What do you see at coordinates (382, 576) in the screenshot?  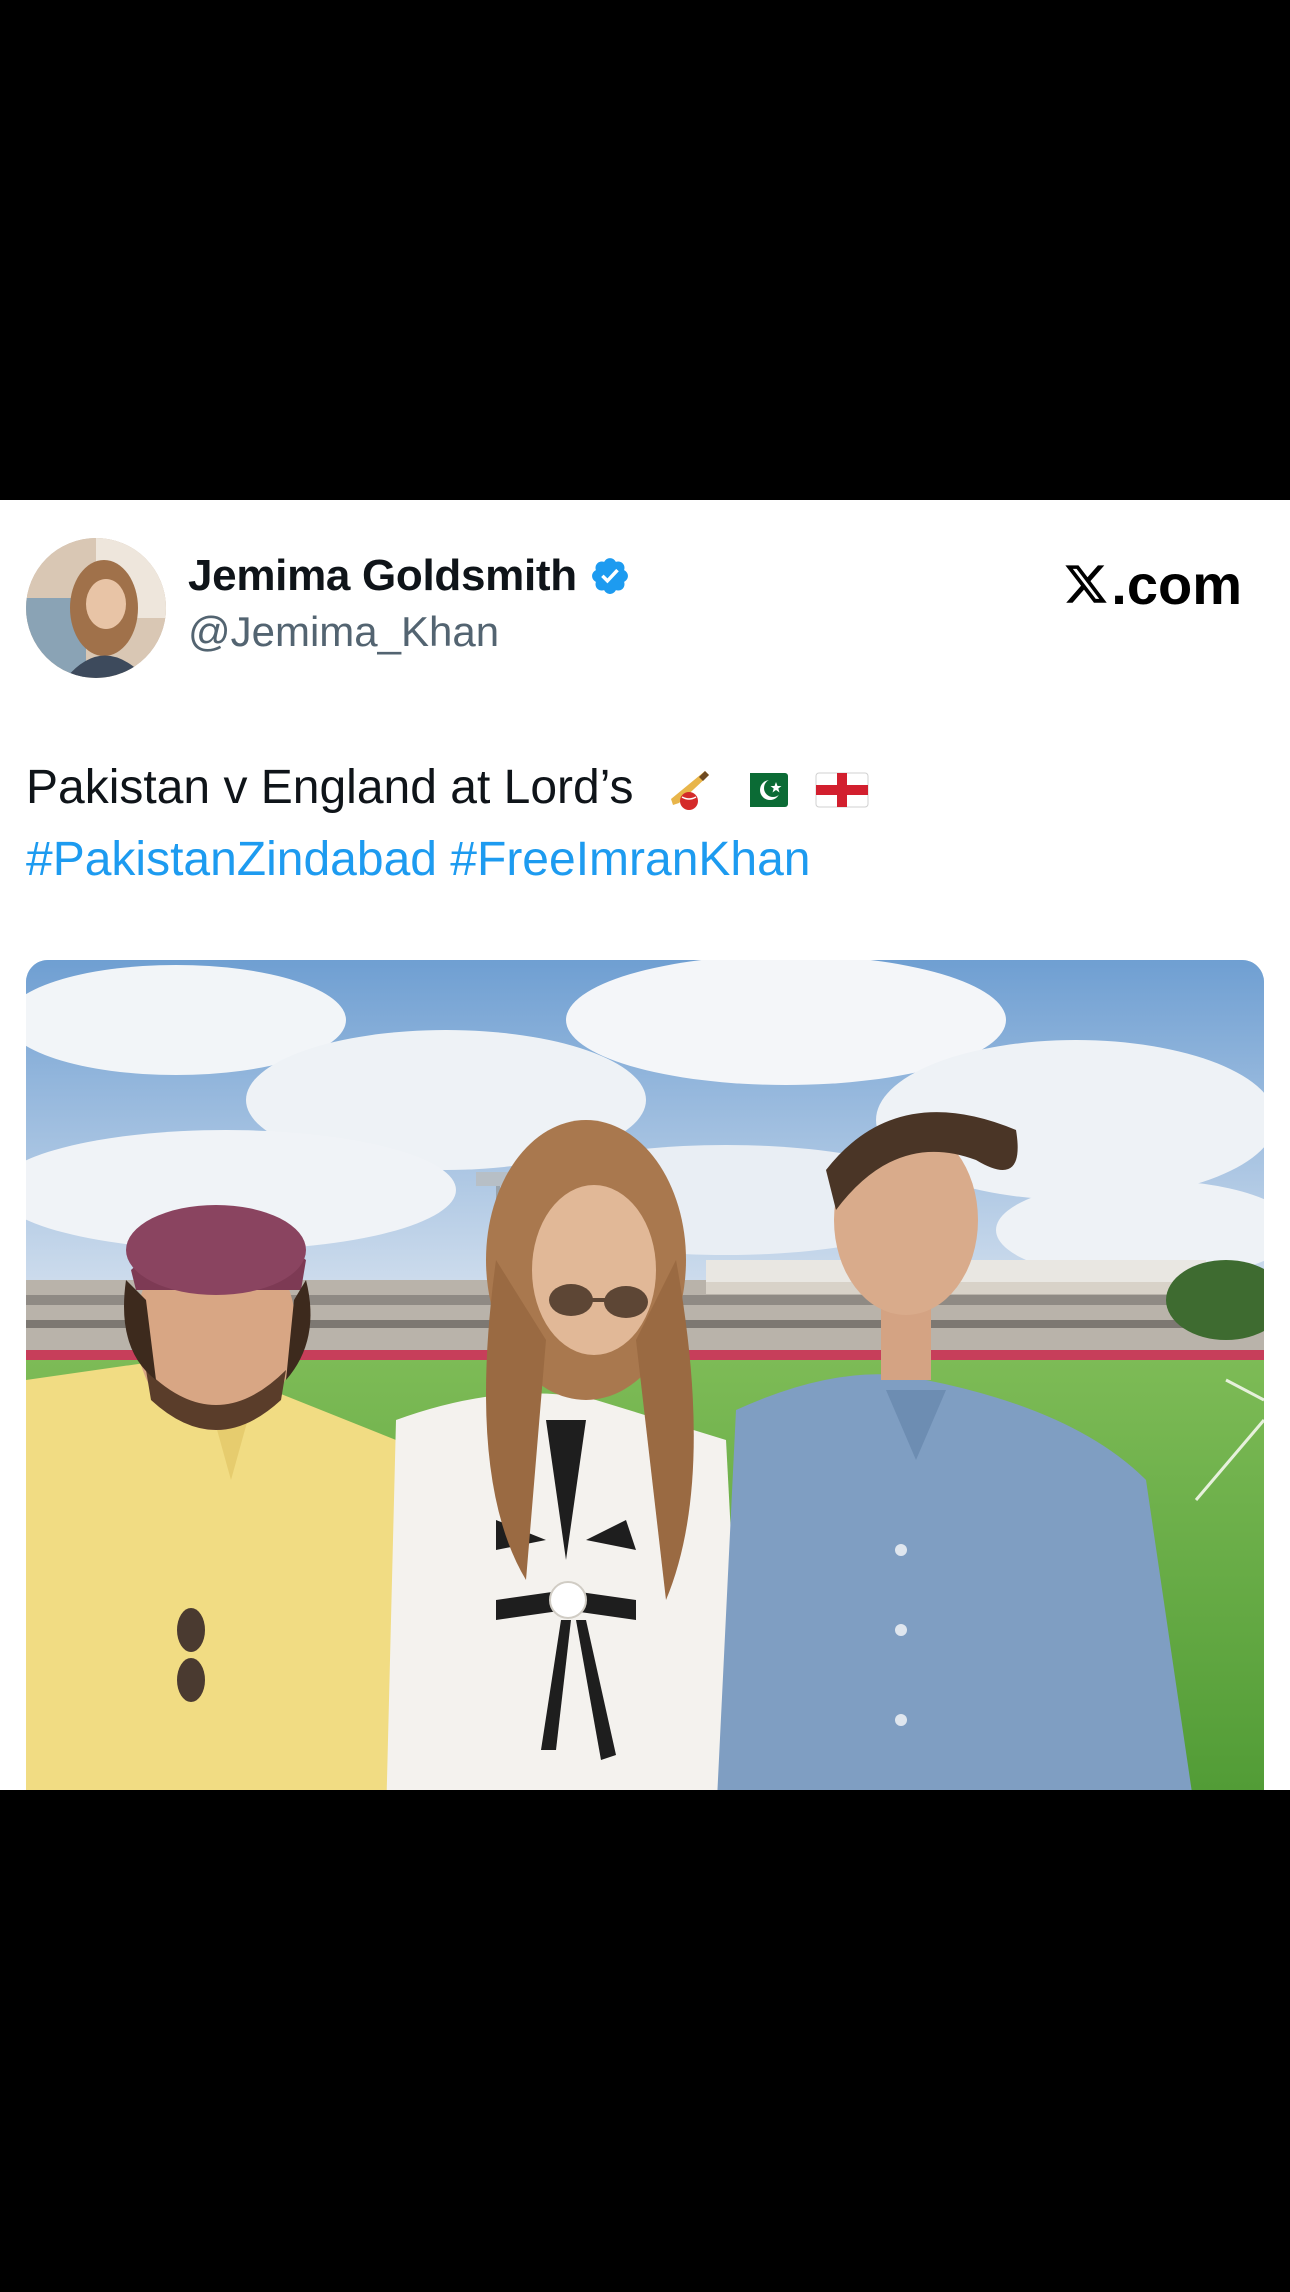 I see `author-display-name: Jemima Goldsmith` at bounding box center [382, 576].